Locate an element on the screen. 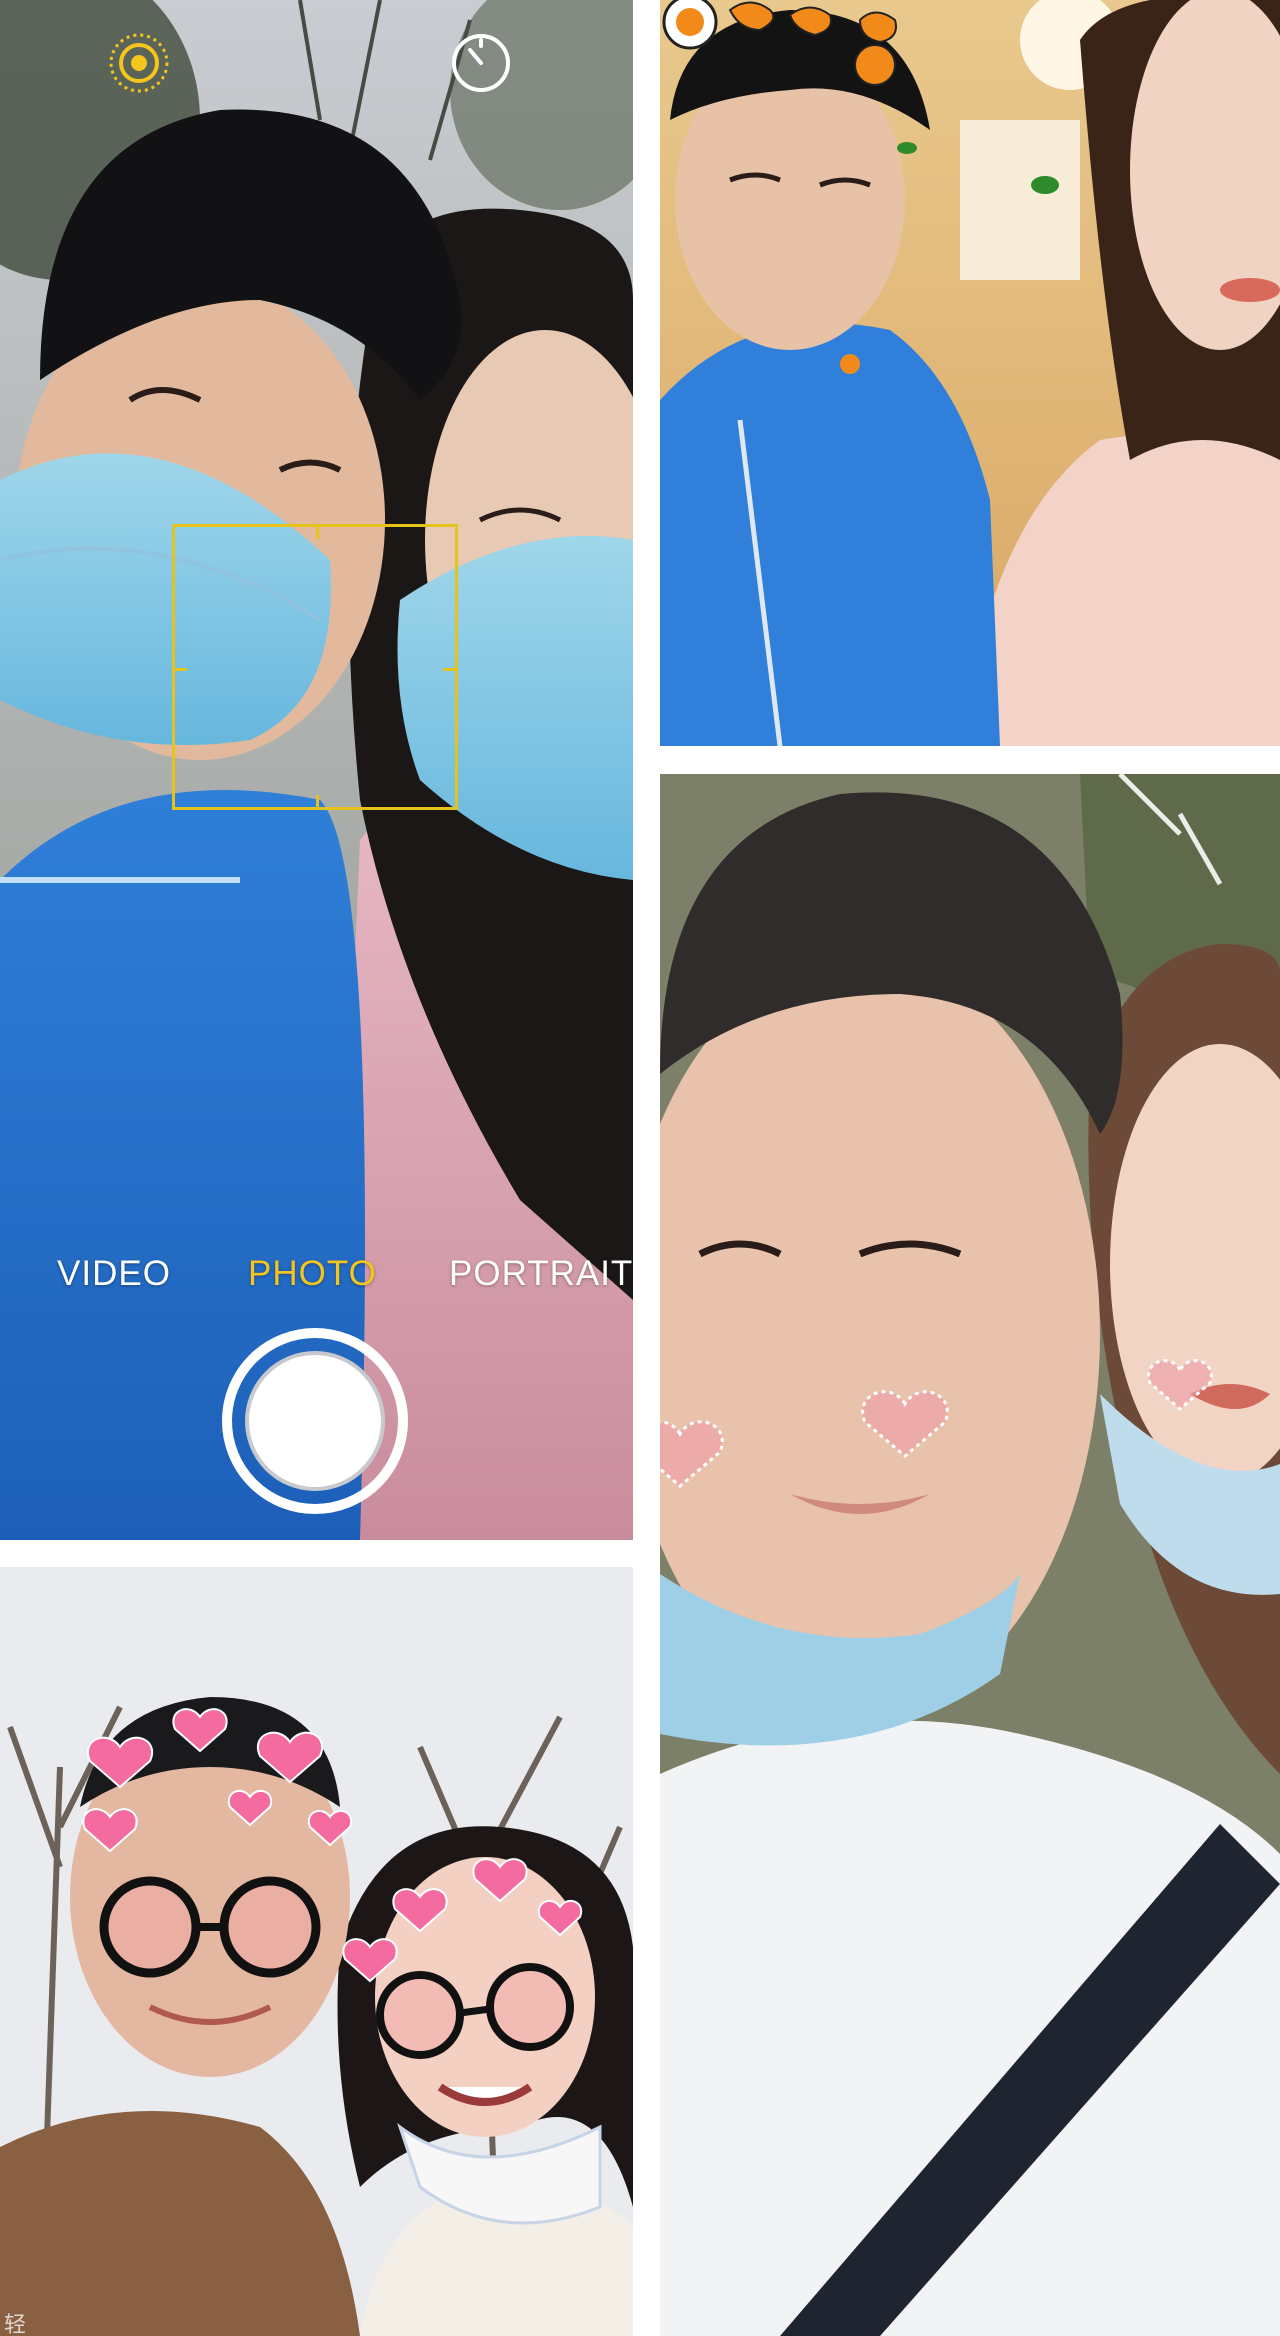 Image resolution: width=1280 pixels, height=2336 pixels. shutter-inner-circle is located at coordinates (315, 1421).